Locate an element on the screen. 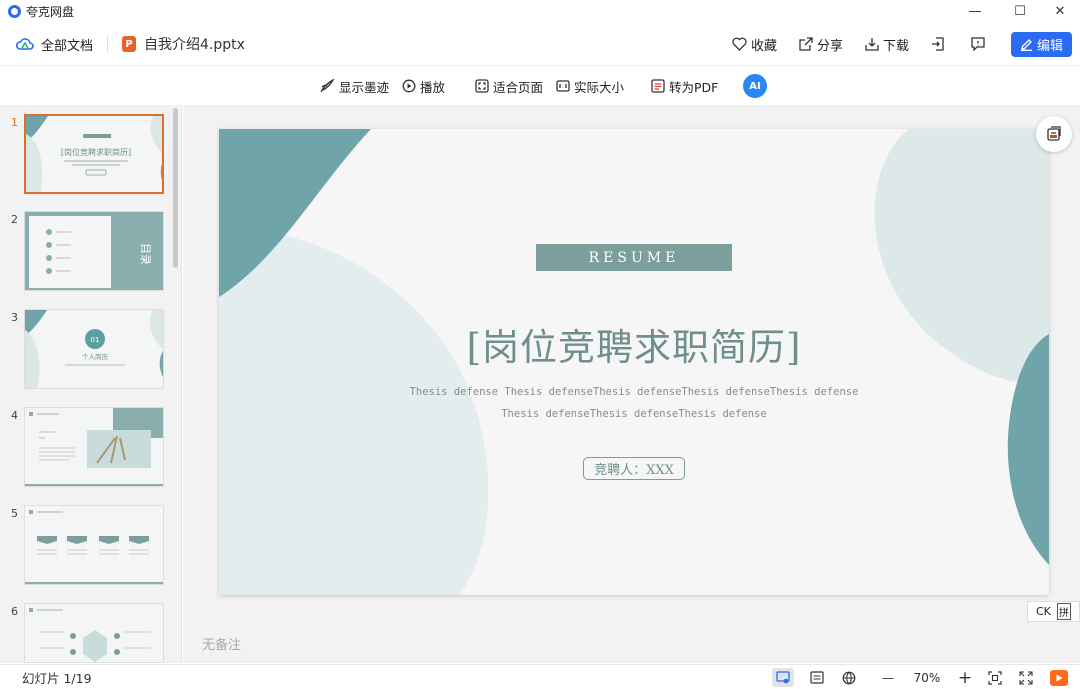 Image resolution: width=1080 pixels, height=689 pixels. normal-view-button is located at coordinates (783, 677).